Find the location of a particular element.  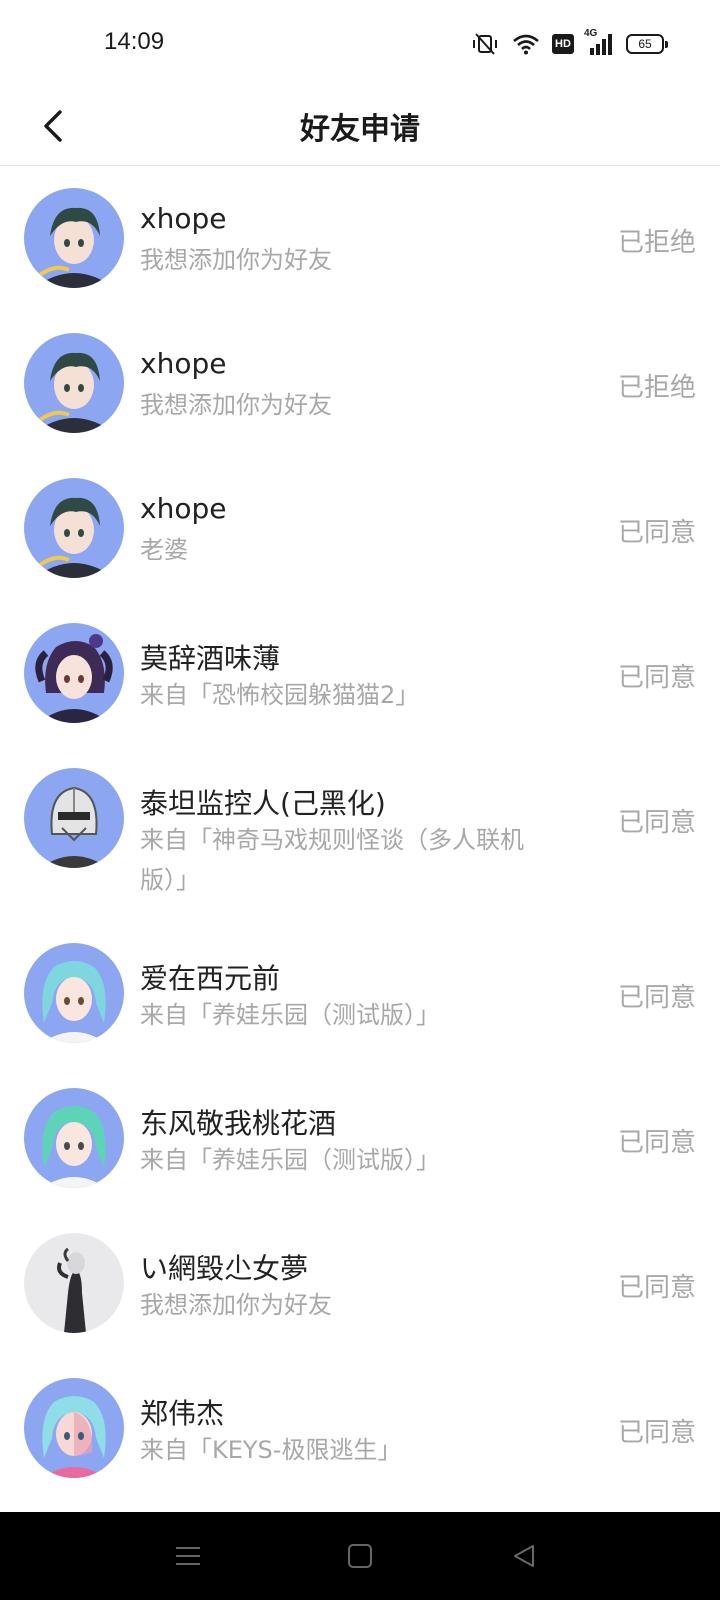

menu-icon is located at coordinates (188, 1556).